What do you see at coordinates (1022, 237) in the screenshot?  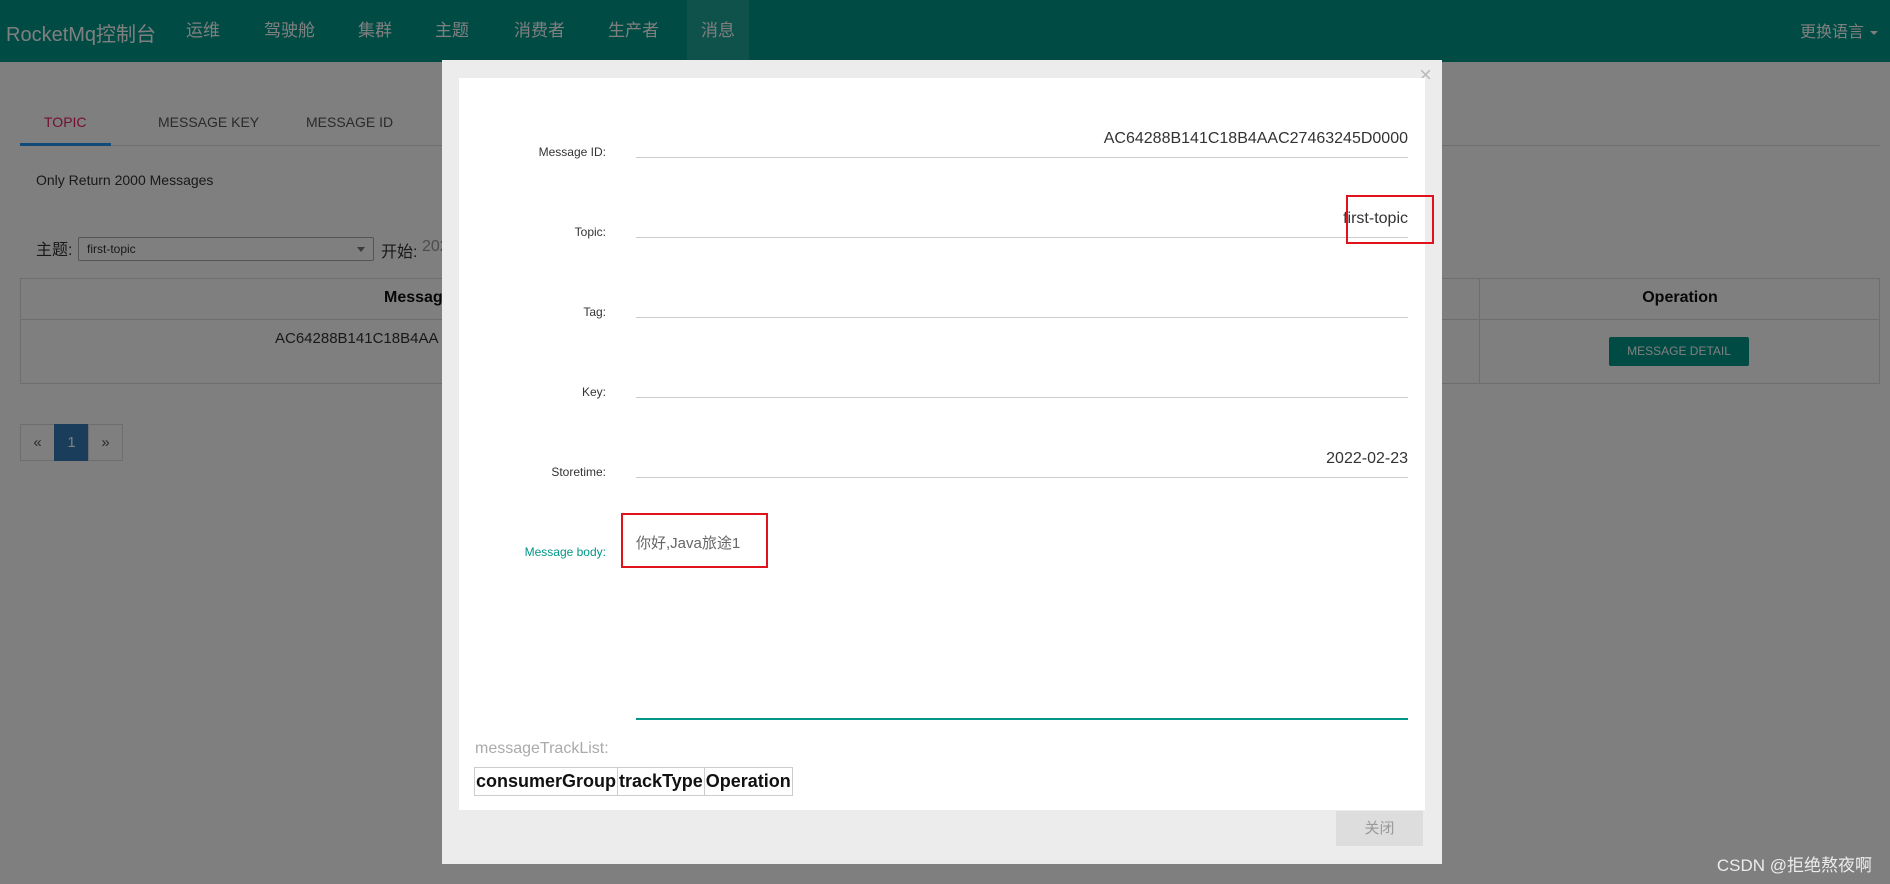 I see `topic-underline` at bounding box center [1022, 237].